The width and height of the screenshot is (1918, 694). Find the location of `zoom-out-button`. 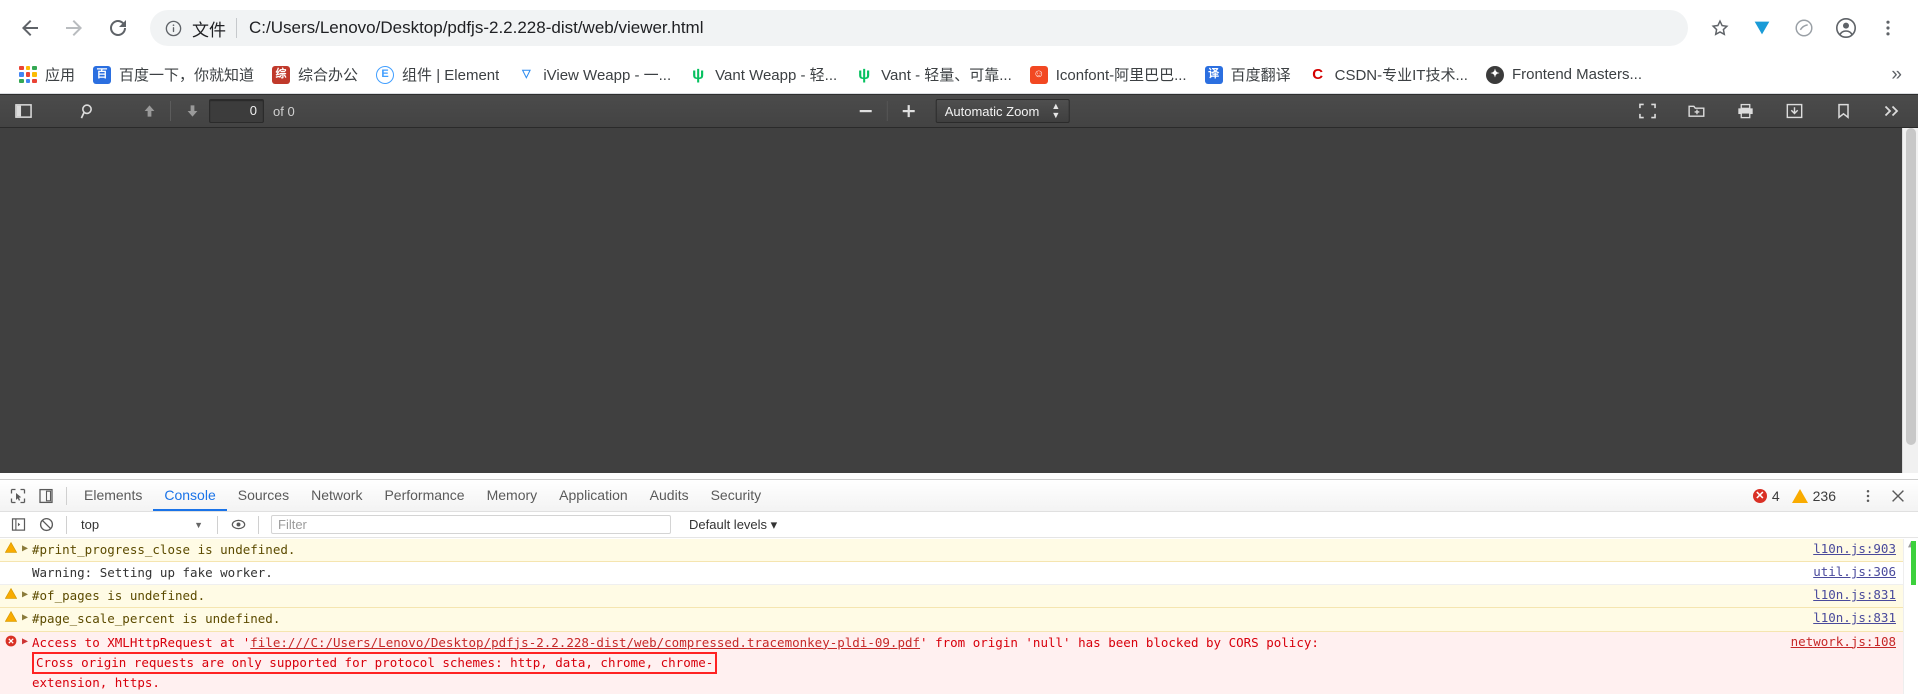

zoom-out-button is located at coordinates (866, 111).